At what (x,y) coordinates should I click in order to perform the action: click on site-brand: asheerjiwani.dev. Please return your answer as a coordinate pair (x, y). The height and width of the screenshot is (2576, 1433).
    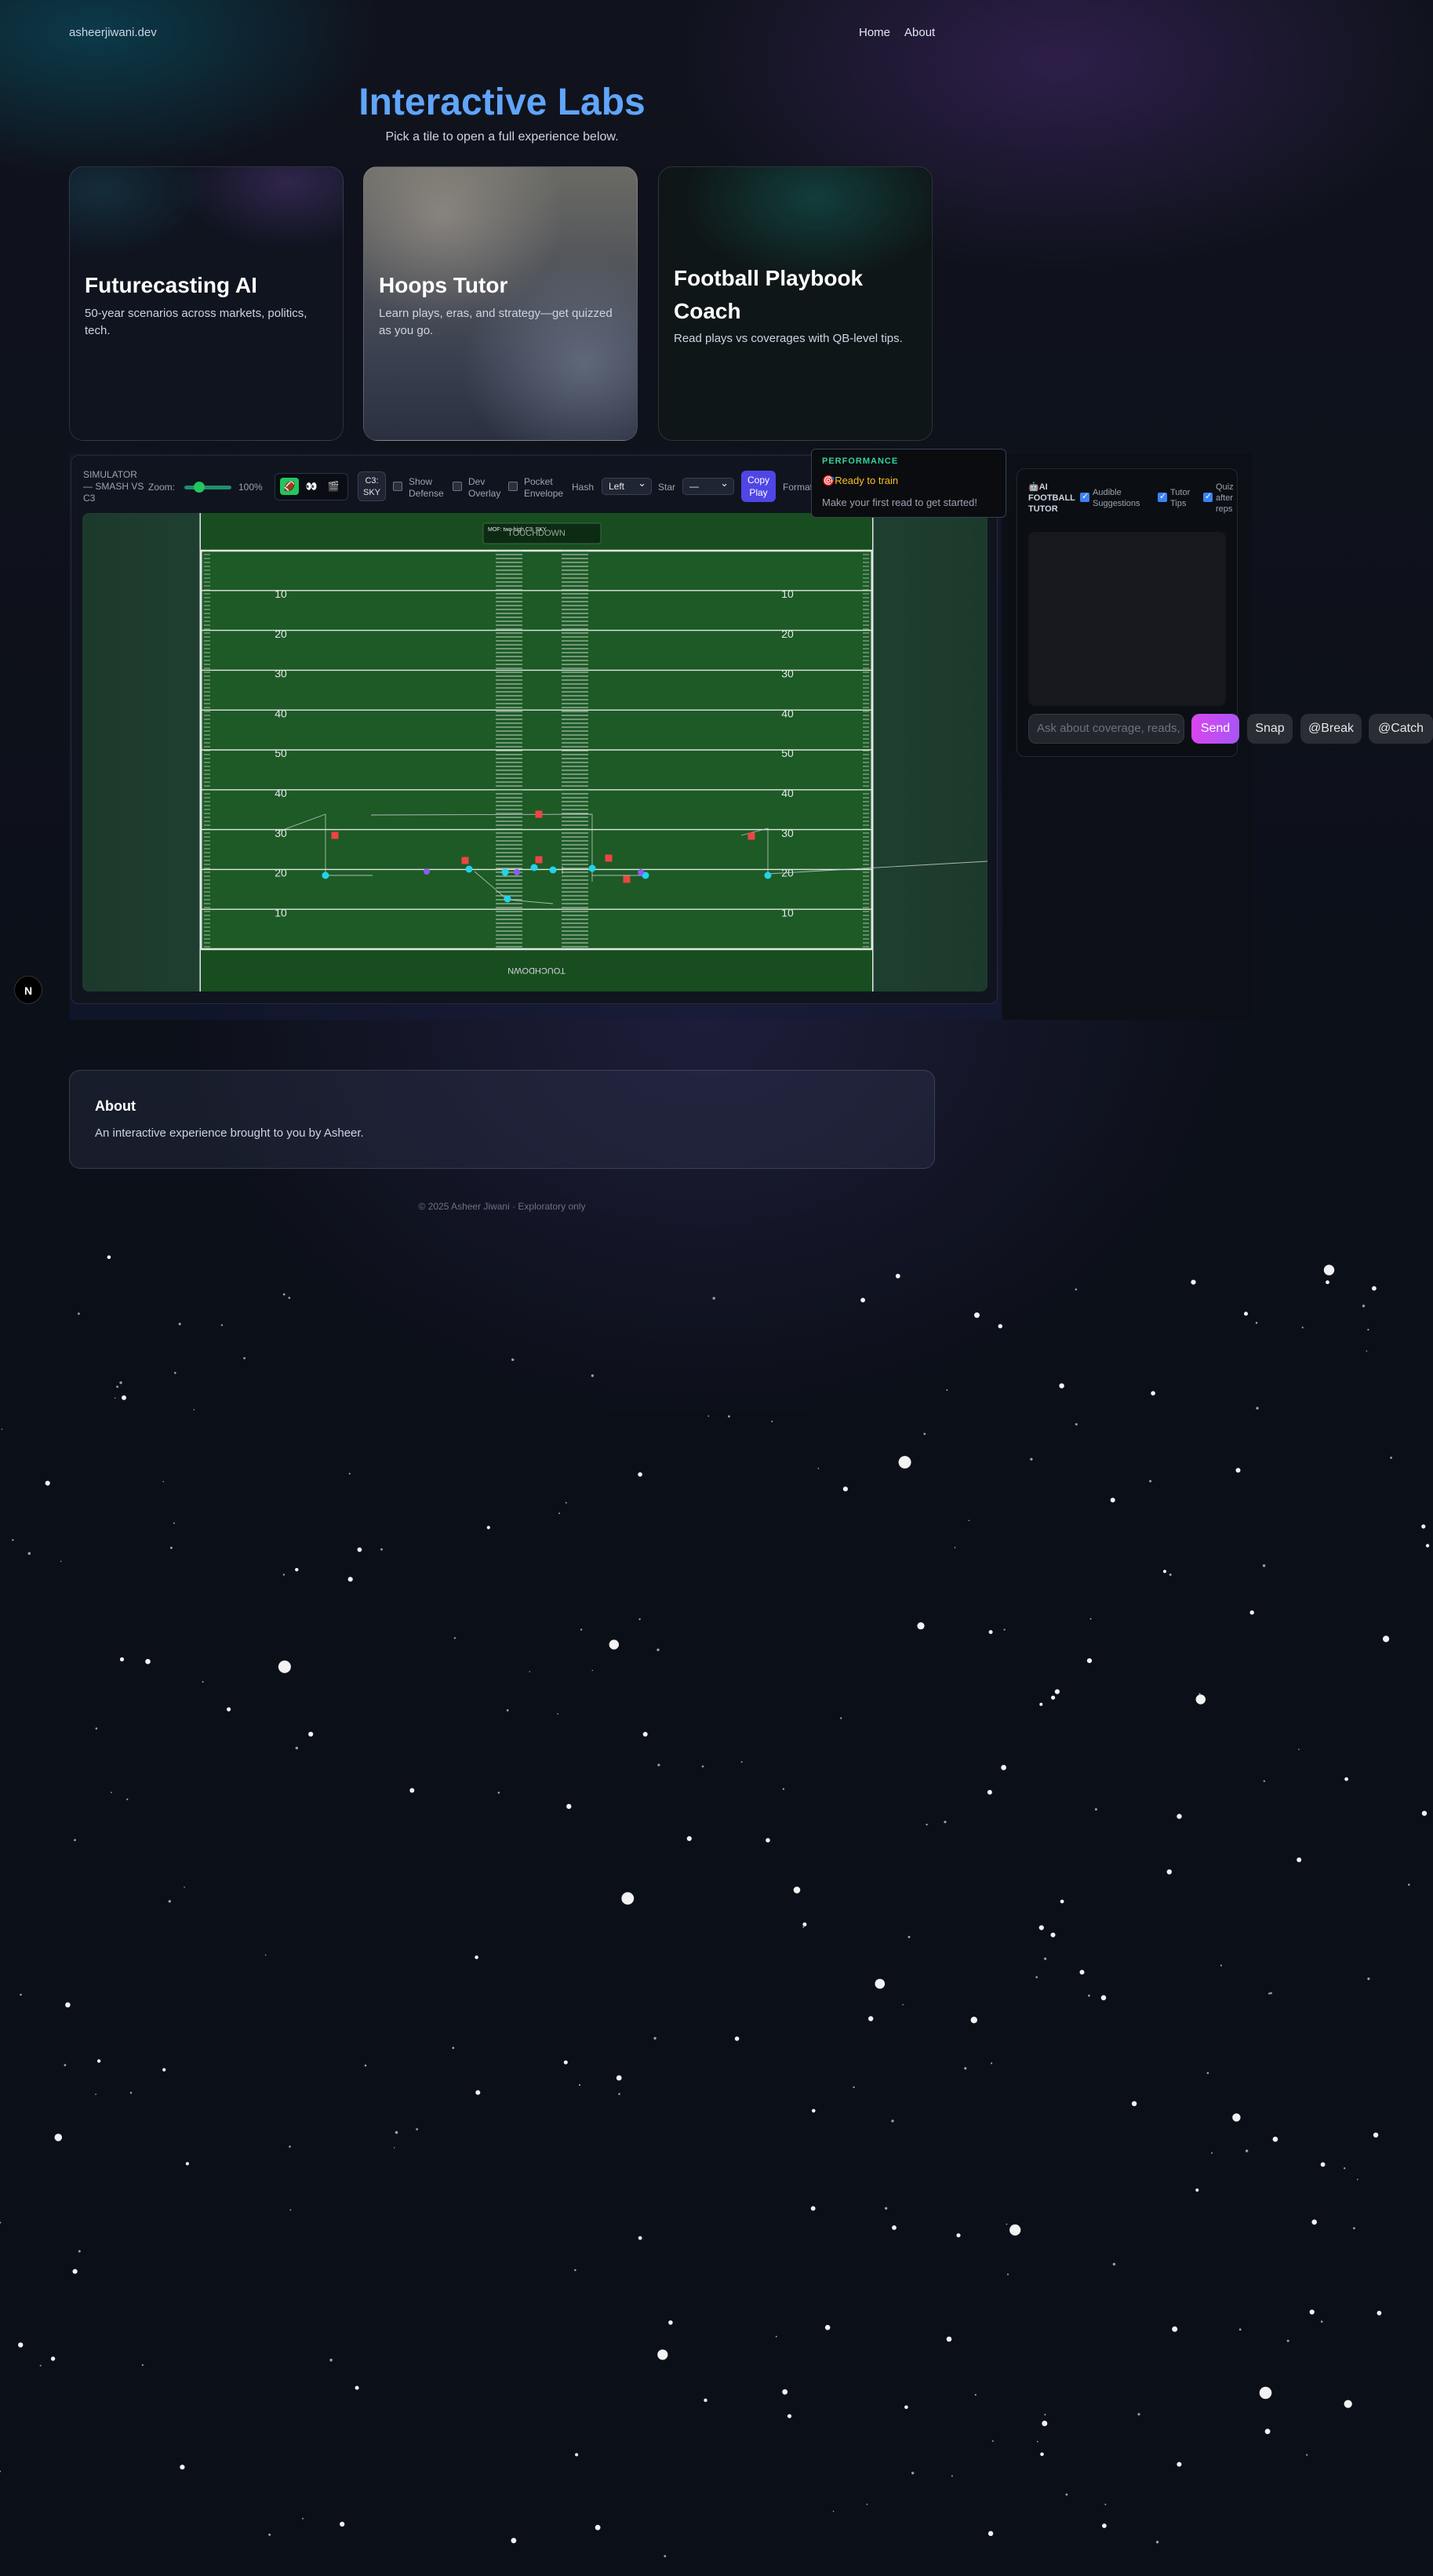
    Looking at the image, I should click on (113, 32).